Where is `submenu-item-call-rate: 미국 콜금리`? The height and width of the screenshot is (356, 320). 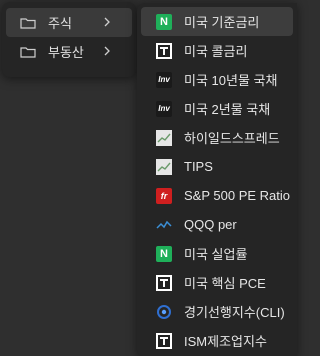 submenu-item-call-rate: 미국 콜금리 is located at coordinates (217, 50).